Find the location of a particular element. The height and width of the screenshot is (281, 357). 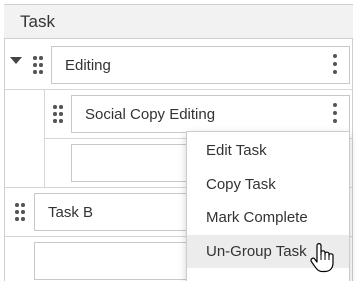

column-header: Task is located at coordinates (178, 21).